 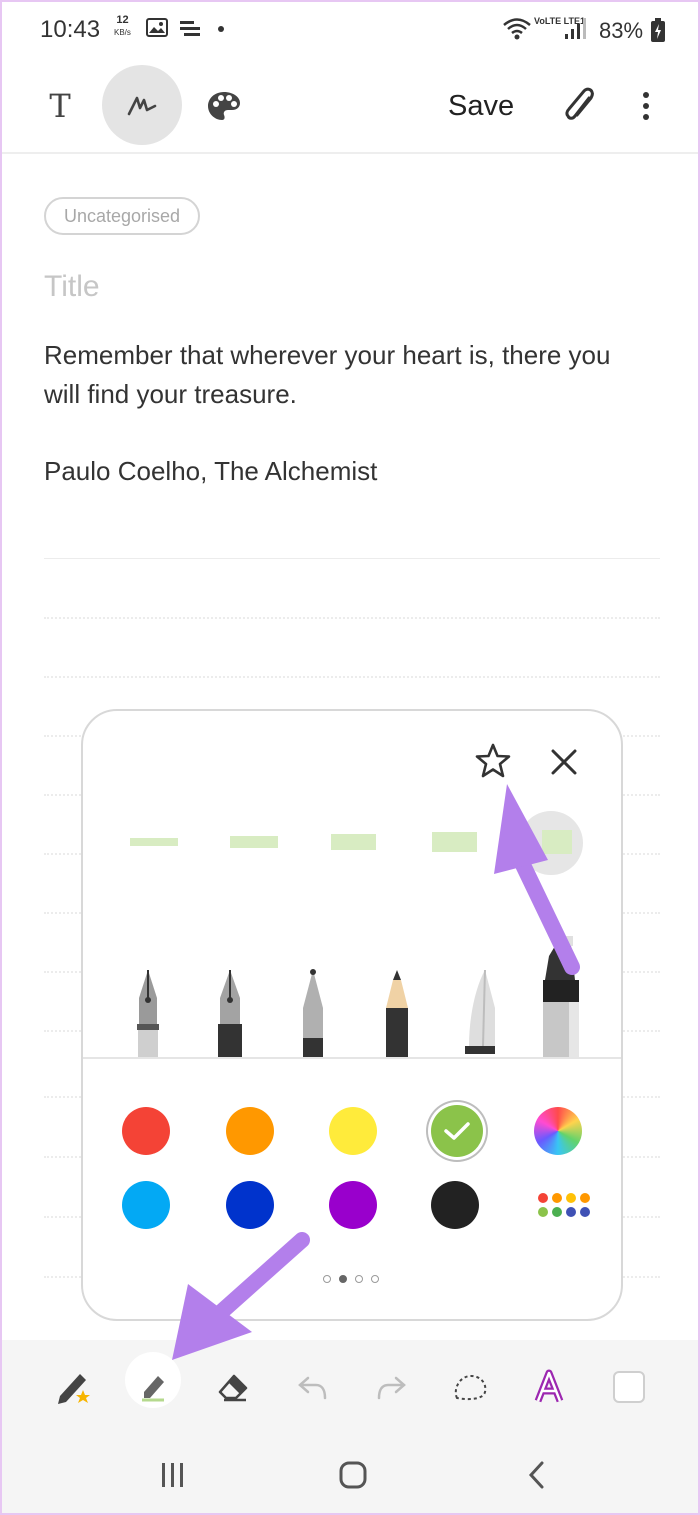 I want to click on net-speed-value: 12, so click(x=122, y=20).